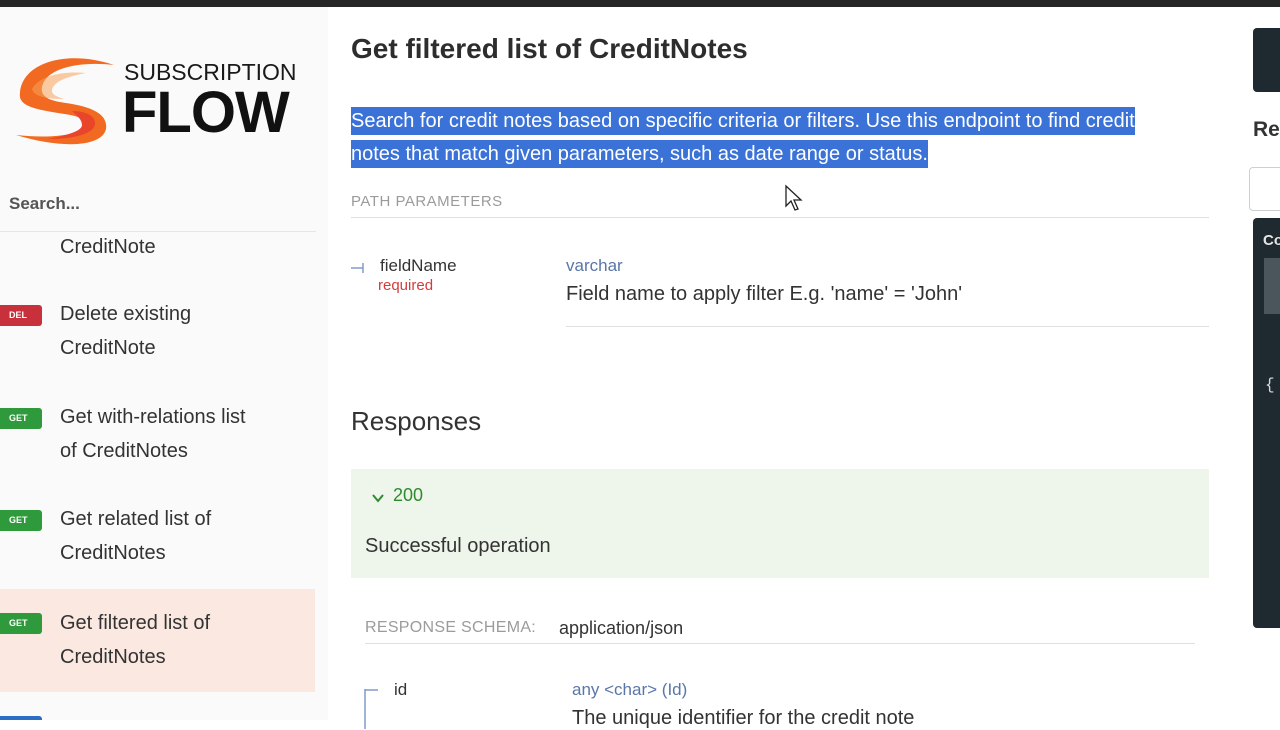  What do you see at coordinates (1270, 385) in the screenshot?
I see `code-brace: {` at bounding box center [1270, 385].